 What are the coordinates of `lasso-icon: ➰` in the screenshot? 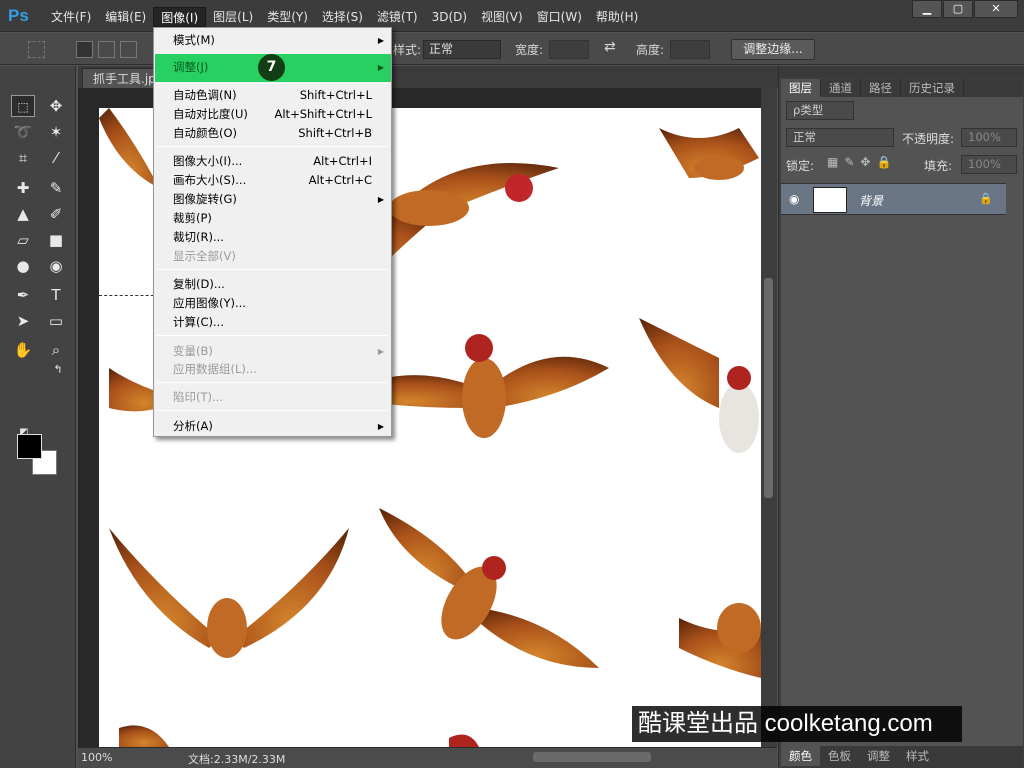 It's located at (23, 132).